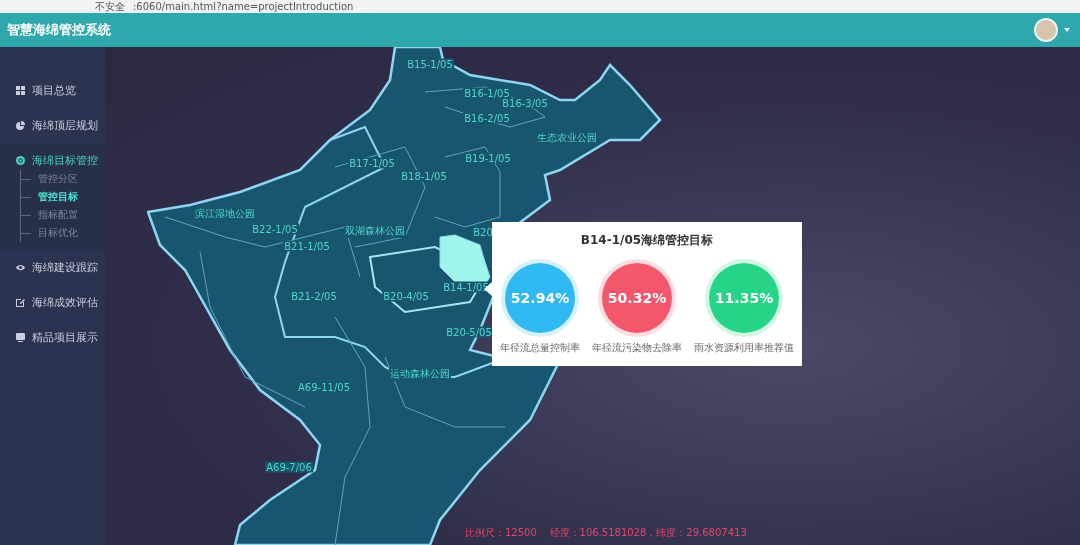 This screenshot has width=1080, height=545. I want to click on zone-label: B21-1/05, so click(307, 246).